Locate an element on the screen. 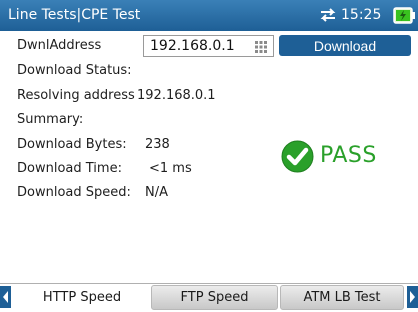 The image size is (418, 312). address-input: 192.168.0.1 is located at coordinates (208, 46).